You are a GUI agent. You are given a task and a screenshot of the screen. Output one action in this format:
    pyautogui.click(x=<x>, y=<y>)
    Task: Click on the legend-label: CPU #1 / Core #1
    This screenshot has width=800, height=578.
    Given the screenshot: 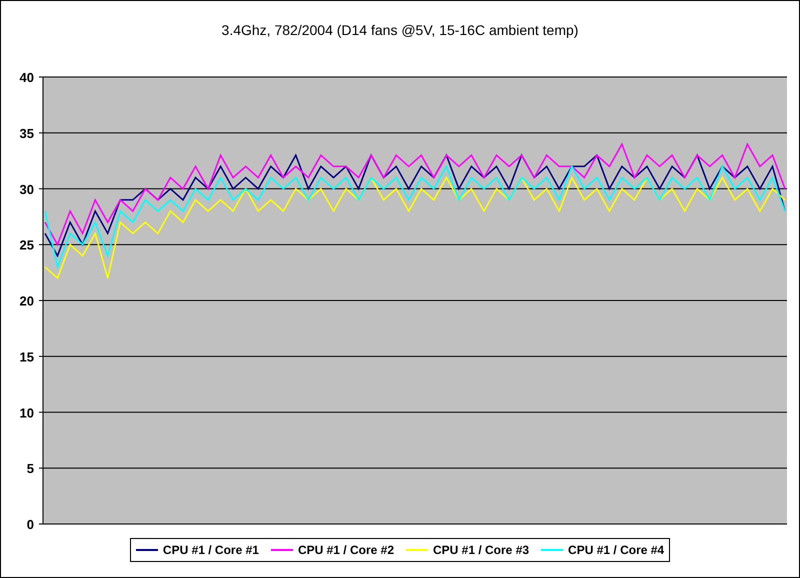 What is the action you would take?
    pyautogui.click(x=210, y=550)
    